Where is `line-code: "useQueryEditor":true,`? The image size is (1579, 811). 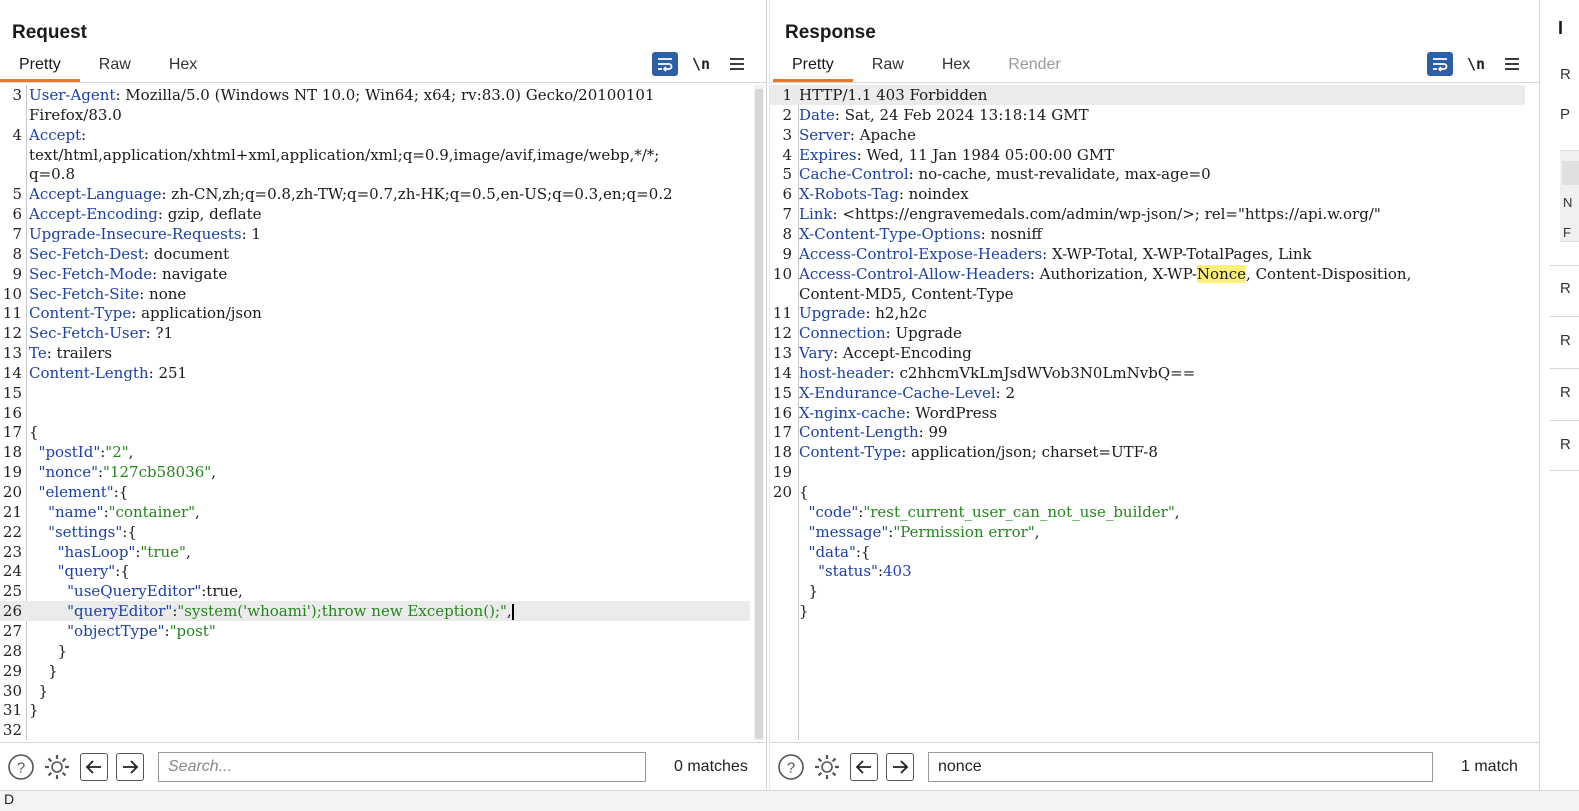 line-code: "useQueryEditor":true, is located at coordinates (155, 591).